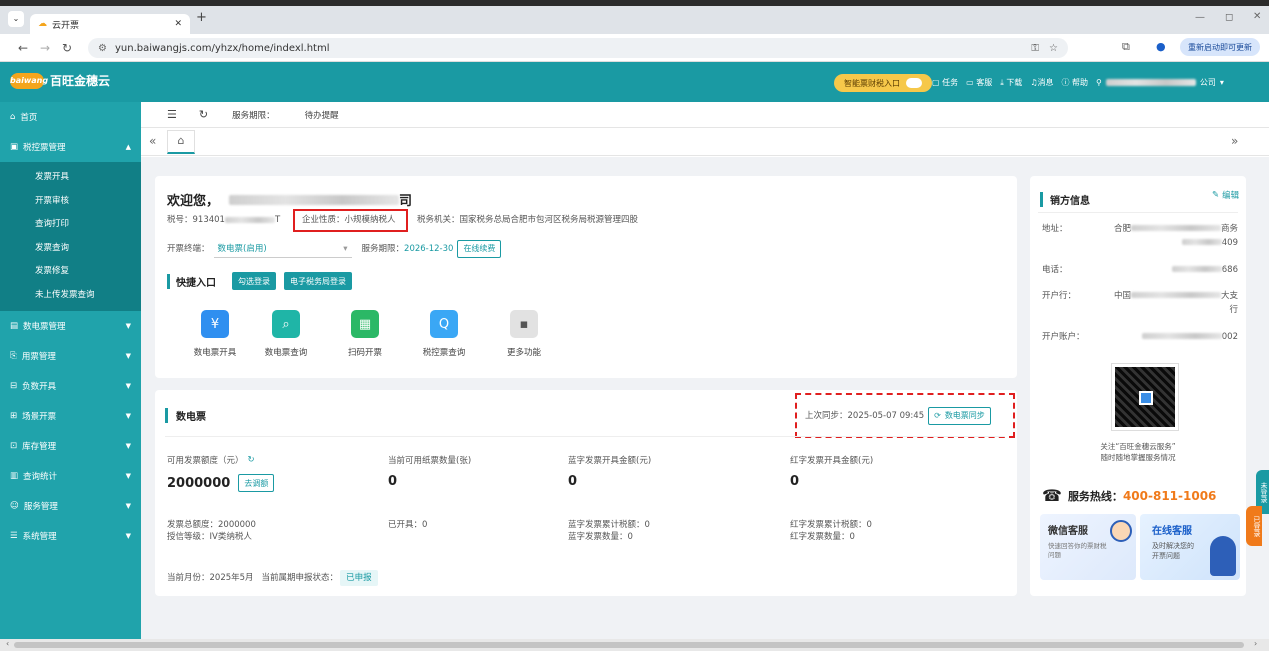 The image size is (1269, 651). What do you see at coordinates (1229, 270) in the screenshot?
I see `phone-end: 686` at bounding box center [1229, 270].